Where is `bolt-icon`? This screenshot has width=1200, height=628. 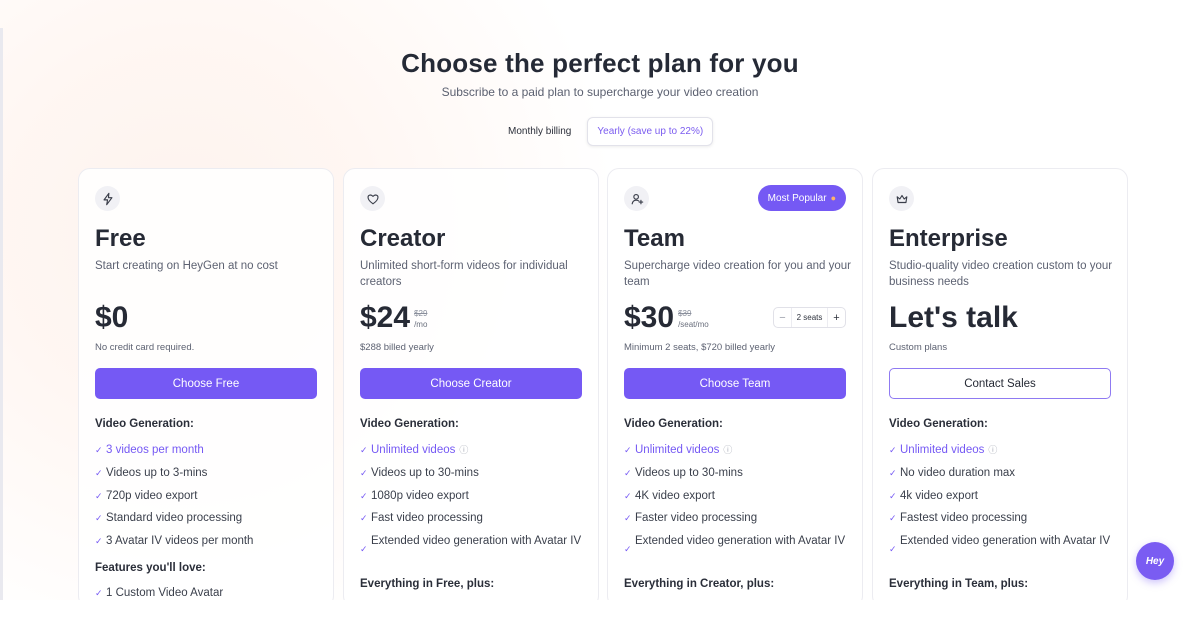 bolt-icon is located at coordinates (107, 198).